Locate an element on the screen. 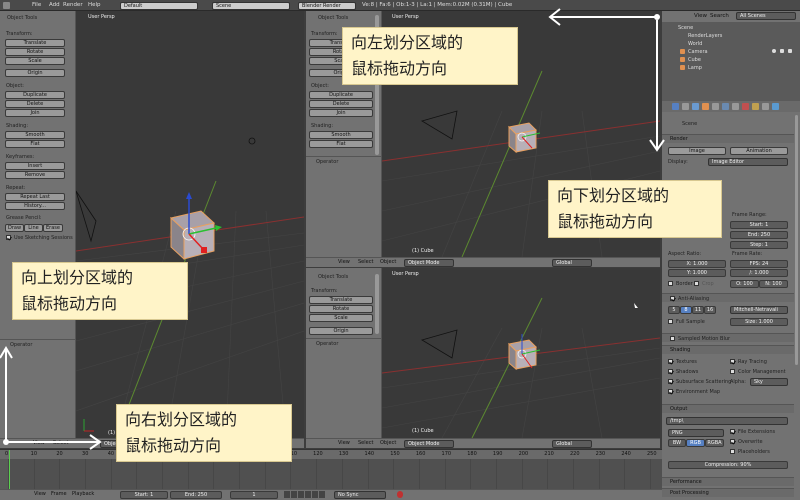  remove-keyframe-button: Remove is located at coordinates (35, 175).